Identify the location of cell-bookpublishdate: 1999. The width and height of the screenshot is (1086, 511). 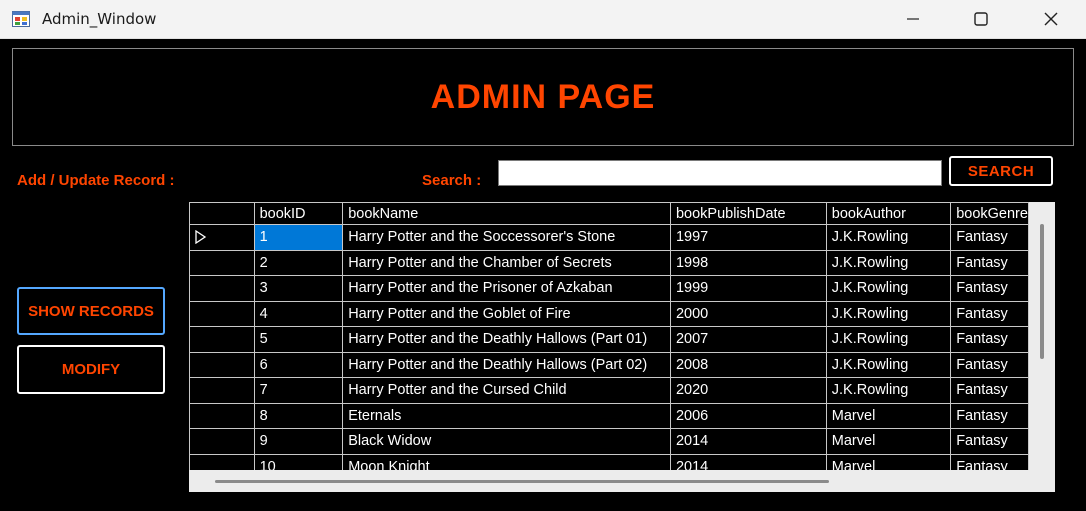
(748, 288).